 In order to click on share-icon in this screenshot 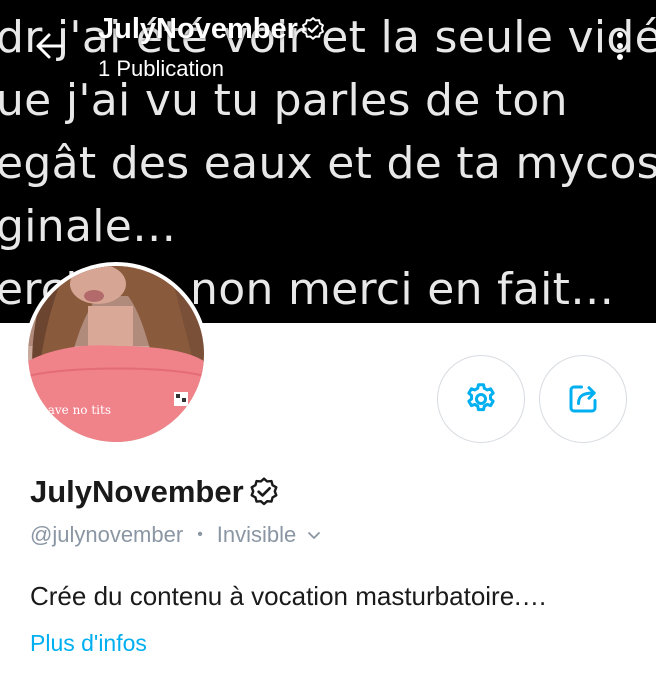, I will do `click(583, 399)`.